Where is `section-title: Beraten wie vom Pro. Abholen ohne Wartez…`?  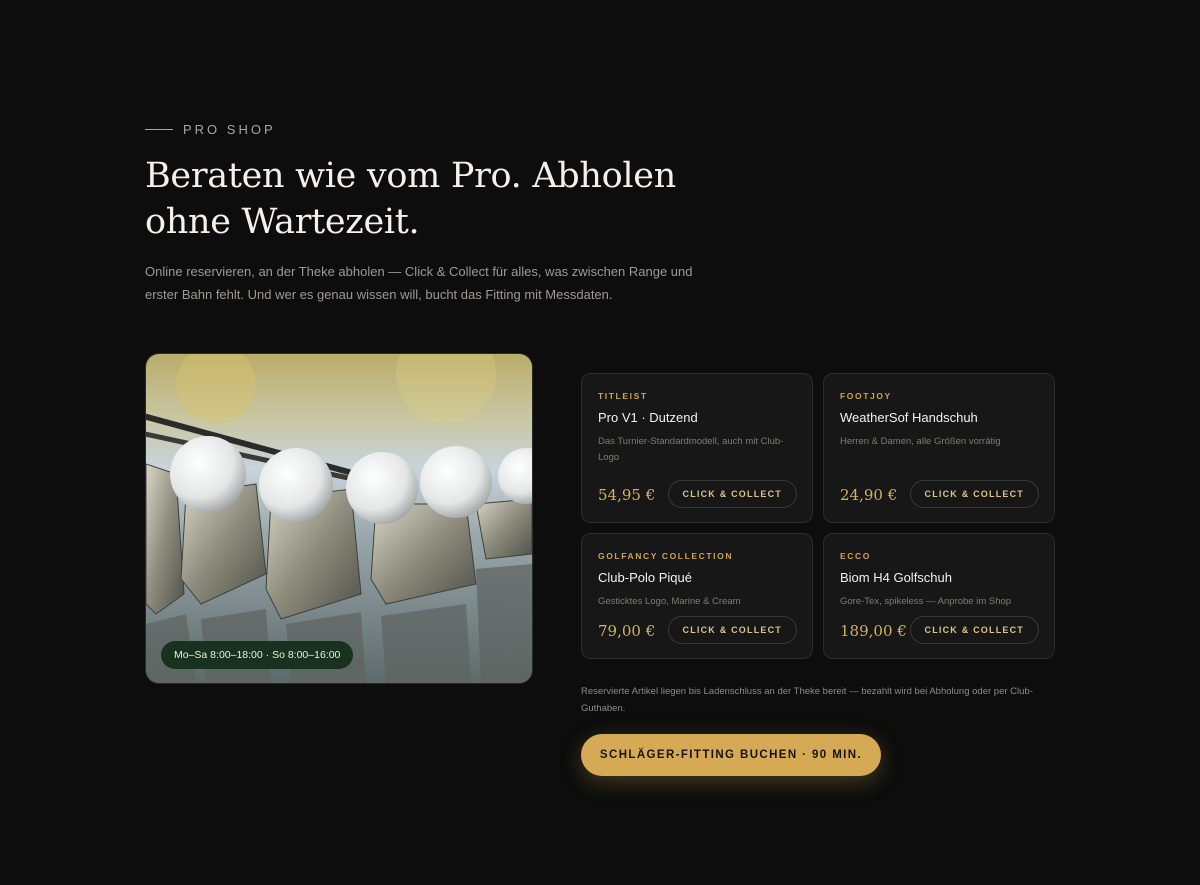
section-title: Beraten wie vom Pro. Abholen ohne Wartez… is located at coordinates (410, 199).